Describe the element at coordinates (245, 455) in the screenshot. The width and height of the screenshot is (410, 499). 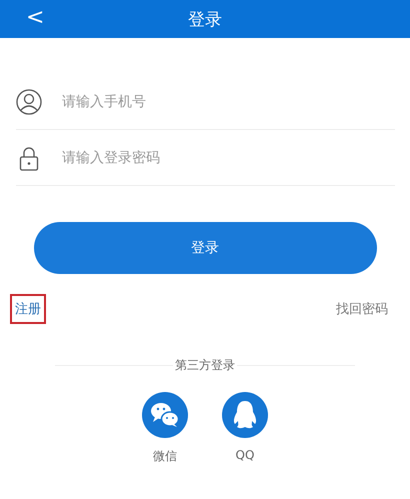
I see `login-option-label: QQ` at that location.